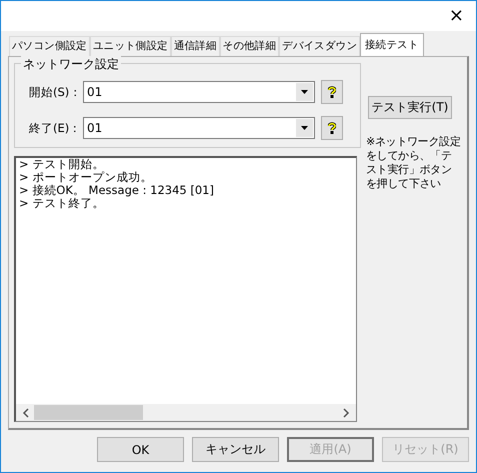 This screenshot has height=473, width=477. I want to click on field-label: 開始(S)：, so click(54, 92).